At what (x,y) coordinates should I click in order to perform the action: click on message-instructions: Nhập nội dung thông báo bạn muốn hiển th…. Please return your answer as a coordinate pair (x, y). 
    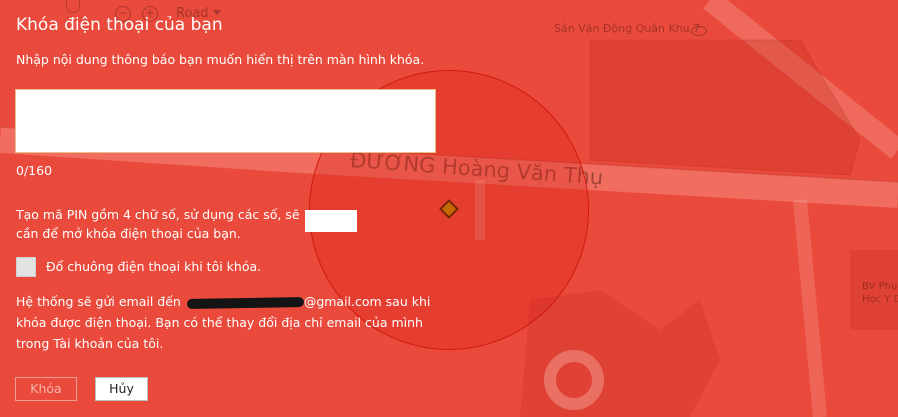
    Looking at the image, I should click on (220, 59).